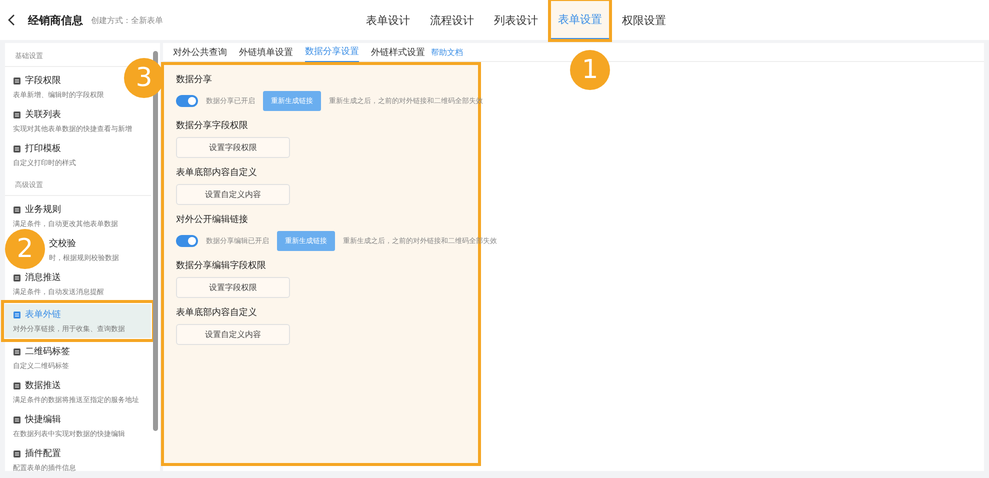 The image size is (989, 478). I want to click on form-title: 经销商信息, so click(55, 20).